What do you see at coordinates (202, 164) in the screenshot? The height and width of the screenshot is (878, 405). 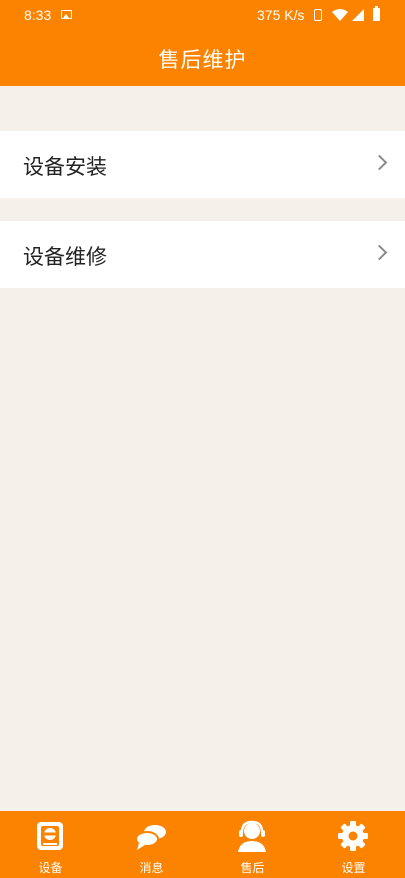 I see `menu-item-device-install: 设备安装` at bounding box center [202, 164].